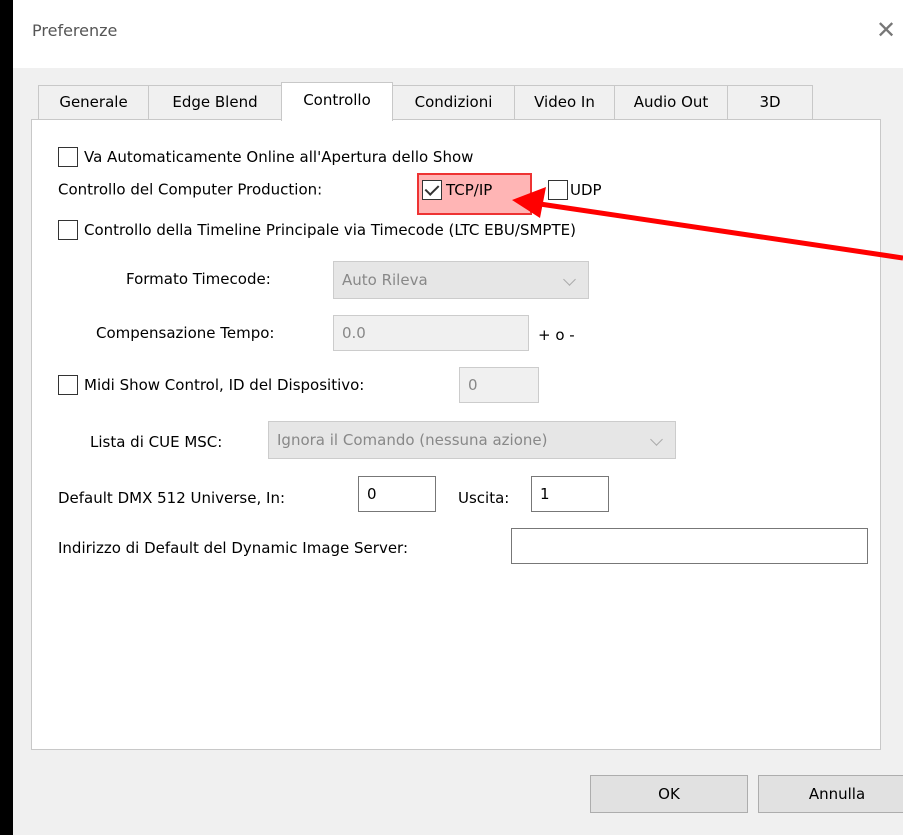  What do you see at coordinates (337, 101) in the screenshot?
I see `tab-controllo: Controllo` at bounding box center [337, 101].